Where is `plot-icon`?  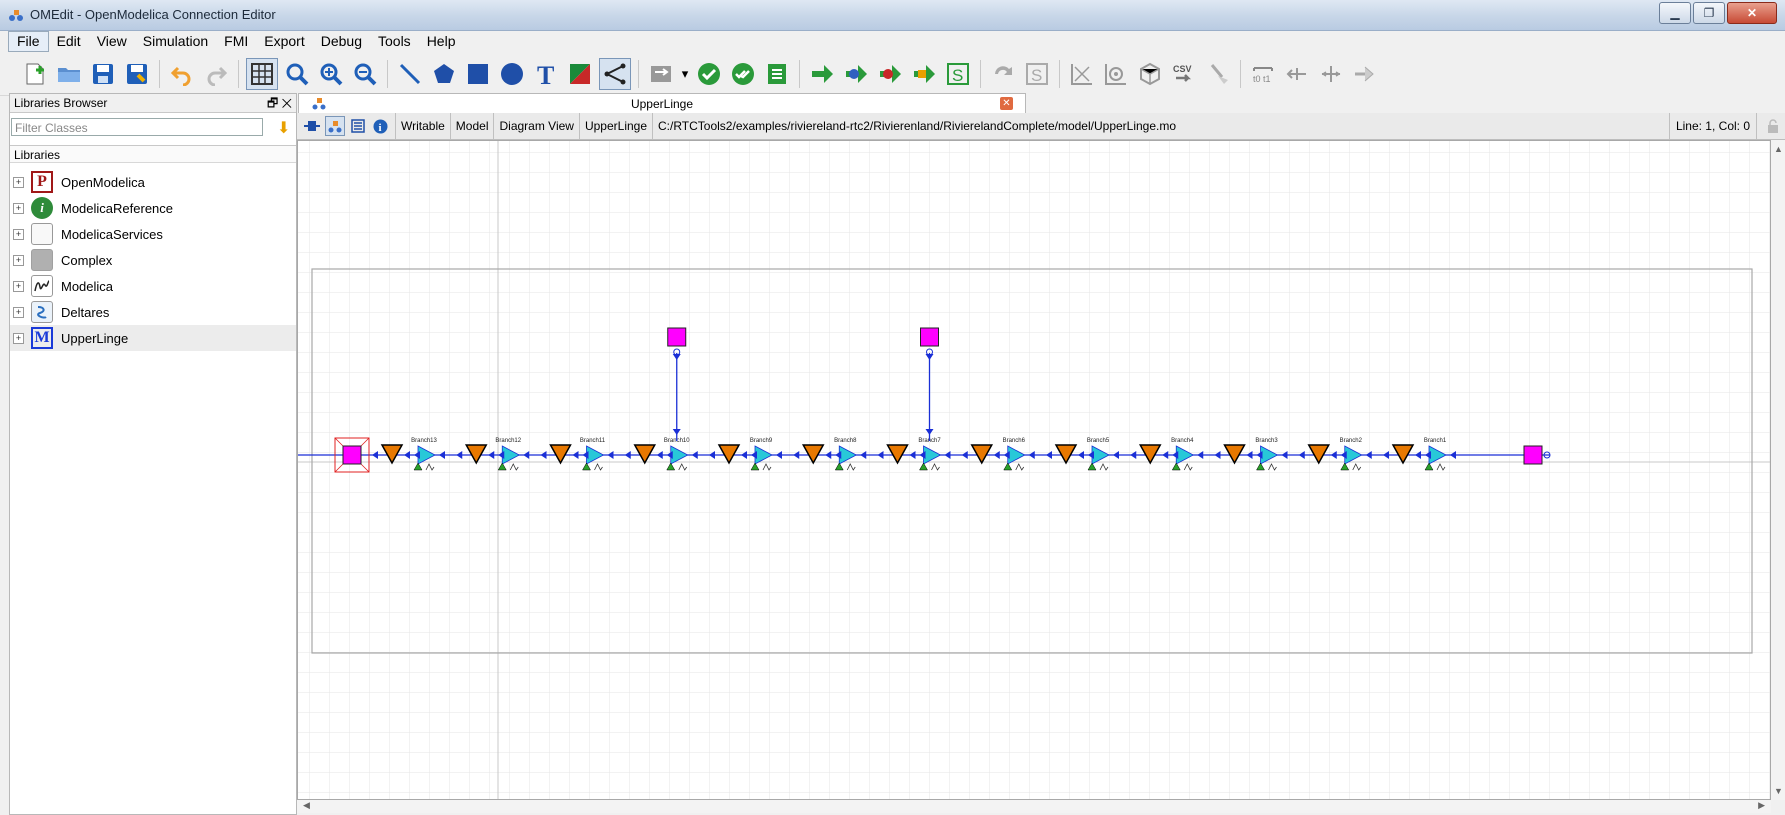 plot-icon is located at coordinates (1082, 74).